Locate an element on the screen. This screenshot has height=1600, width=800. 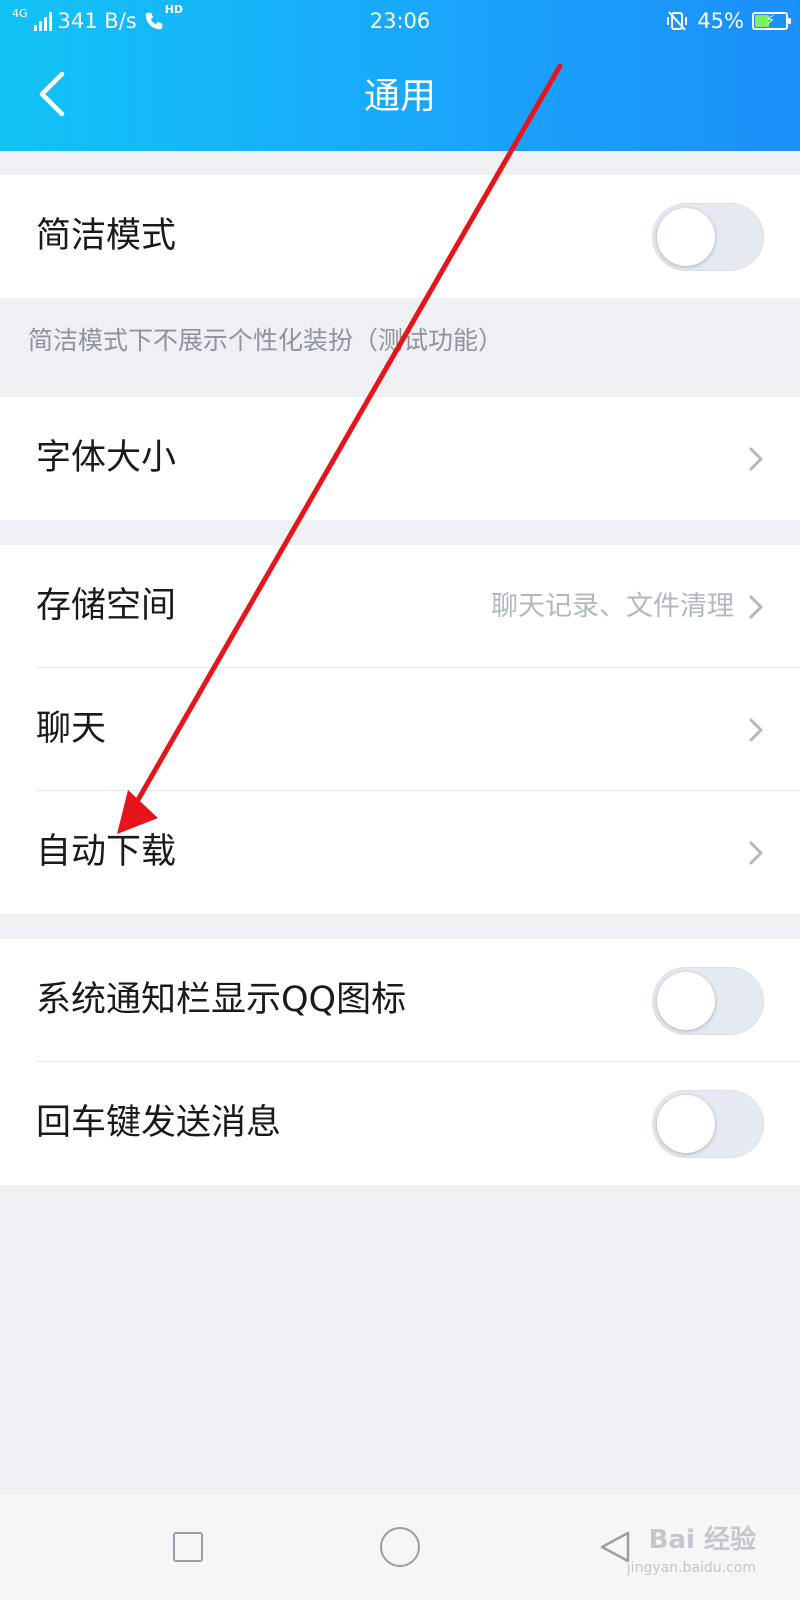
row-concise-mode: 简洁模式 is located at coordinates (400, 236).